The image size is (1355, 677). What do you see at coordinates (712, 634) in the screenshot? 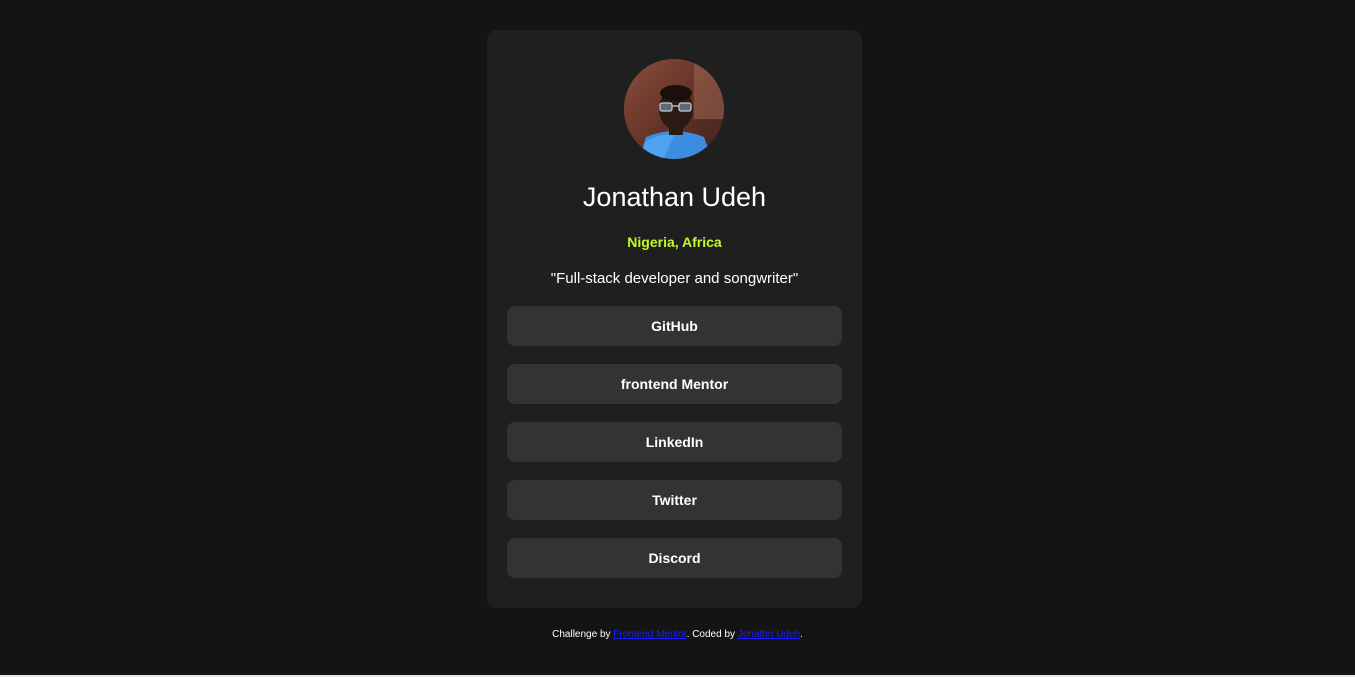
I see `attribution-middle: . Coded by` at bounding box center [712, 634].